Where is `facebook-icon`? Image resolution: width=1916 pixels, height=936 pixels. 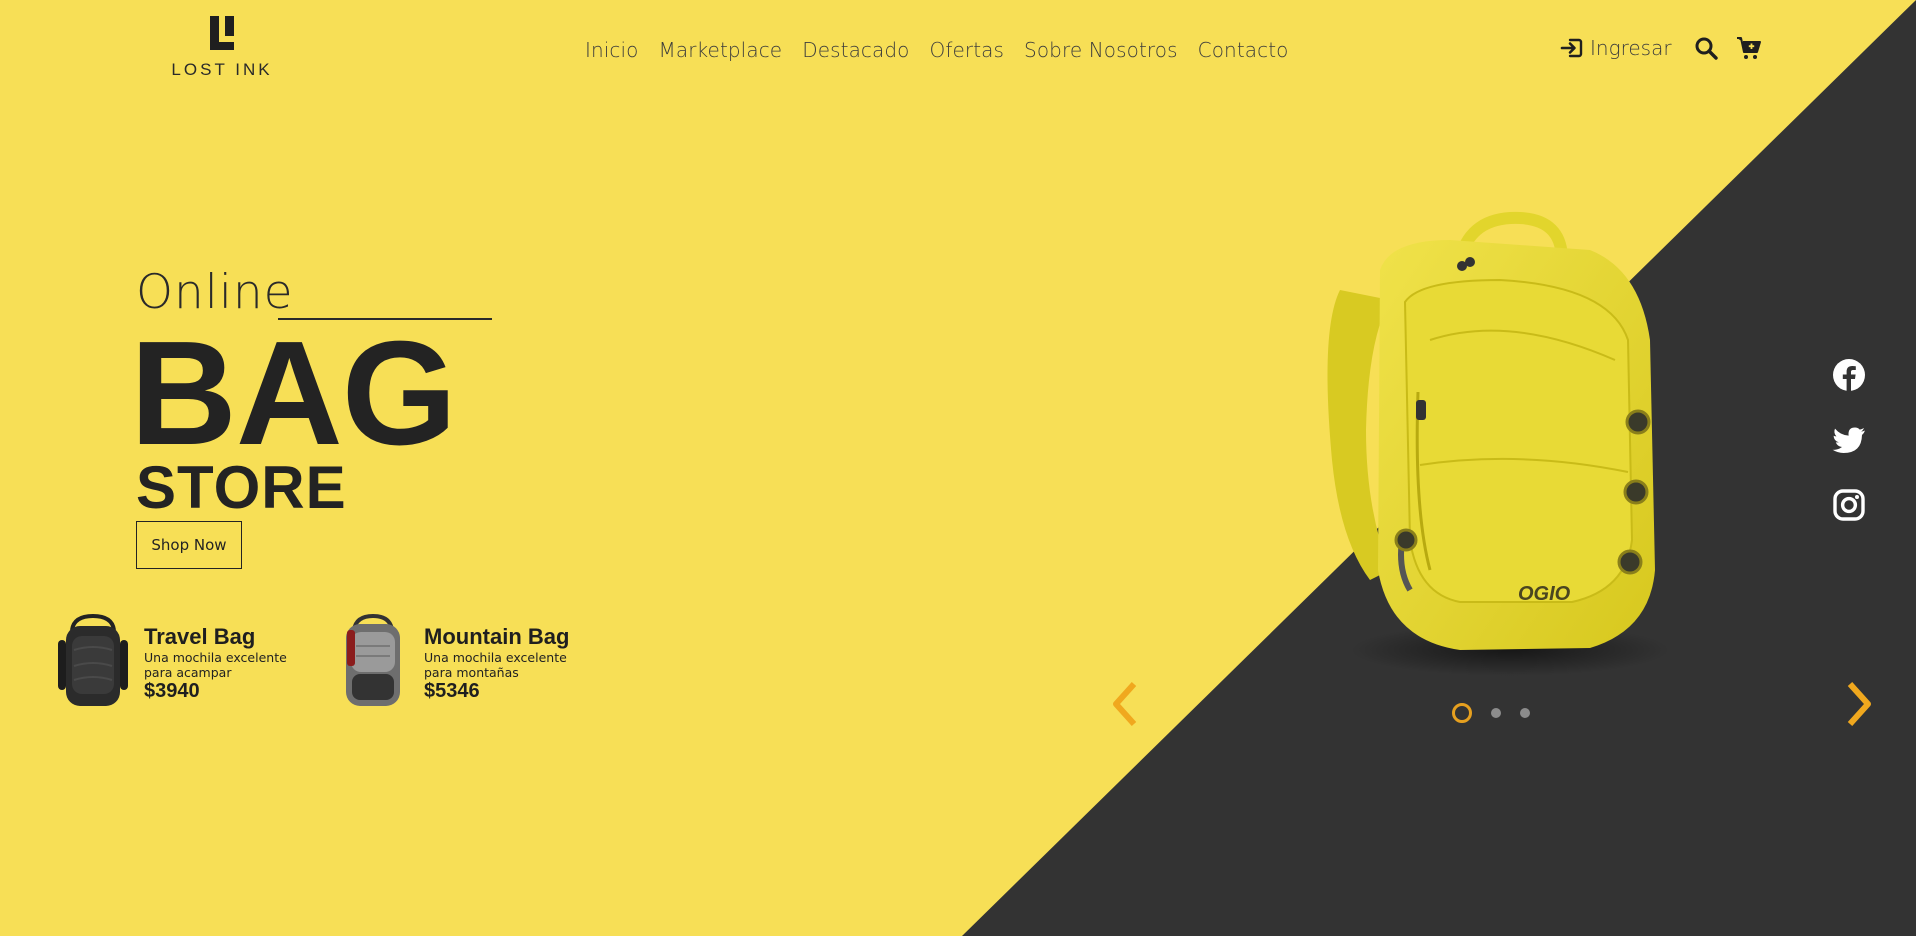 facebook-icon is located at coordinates (1849, 375).